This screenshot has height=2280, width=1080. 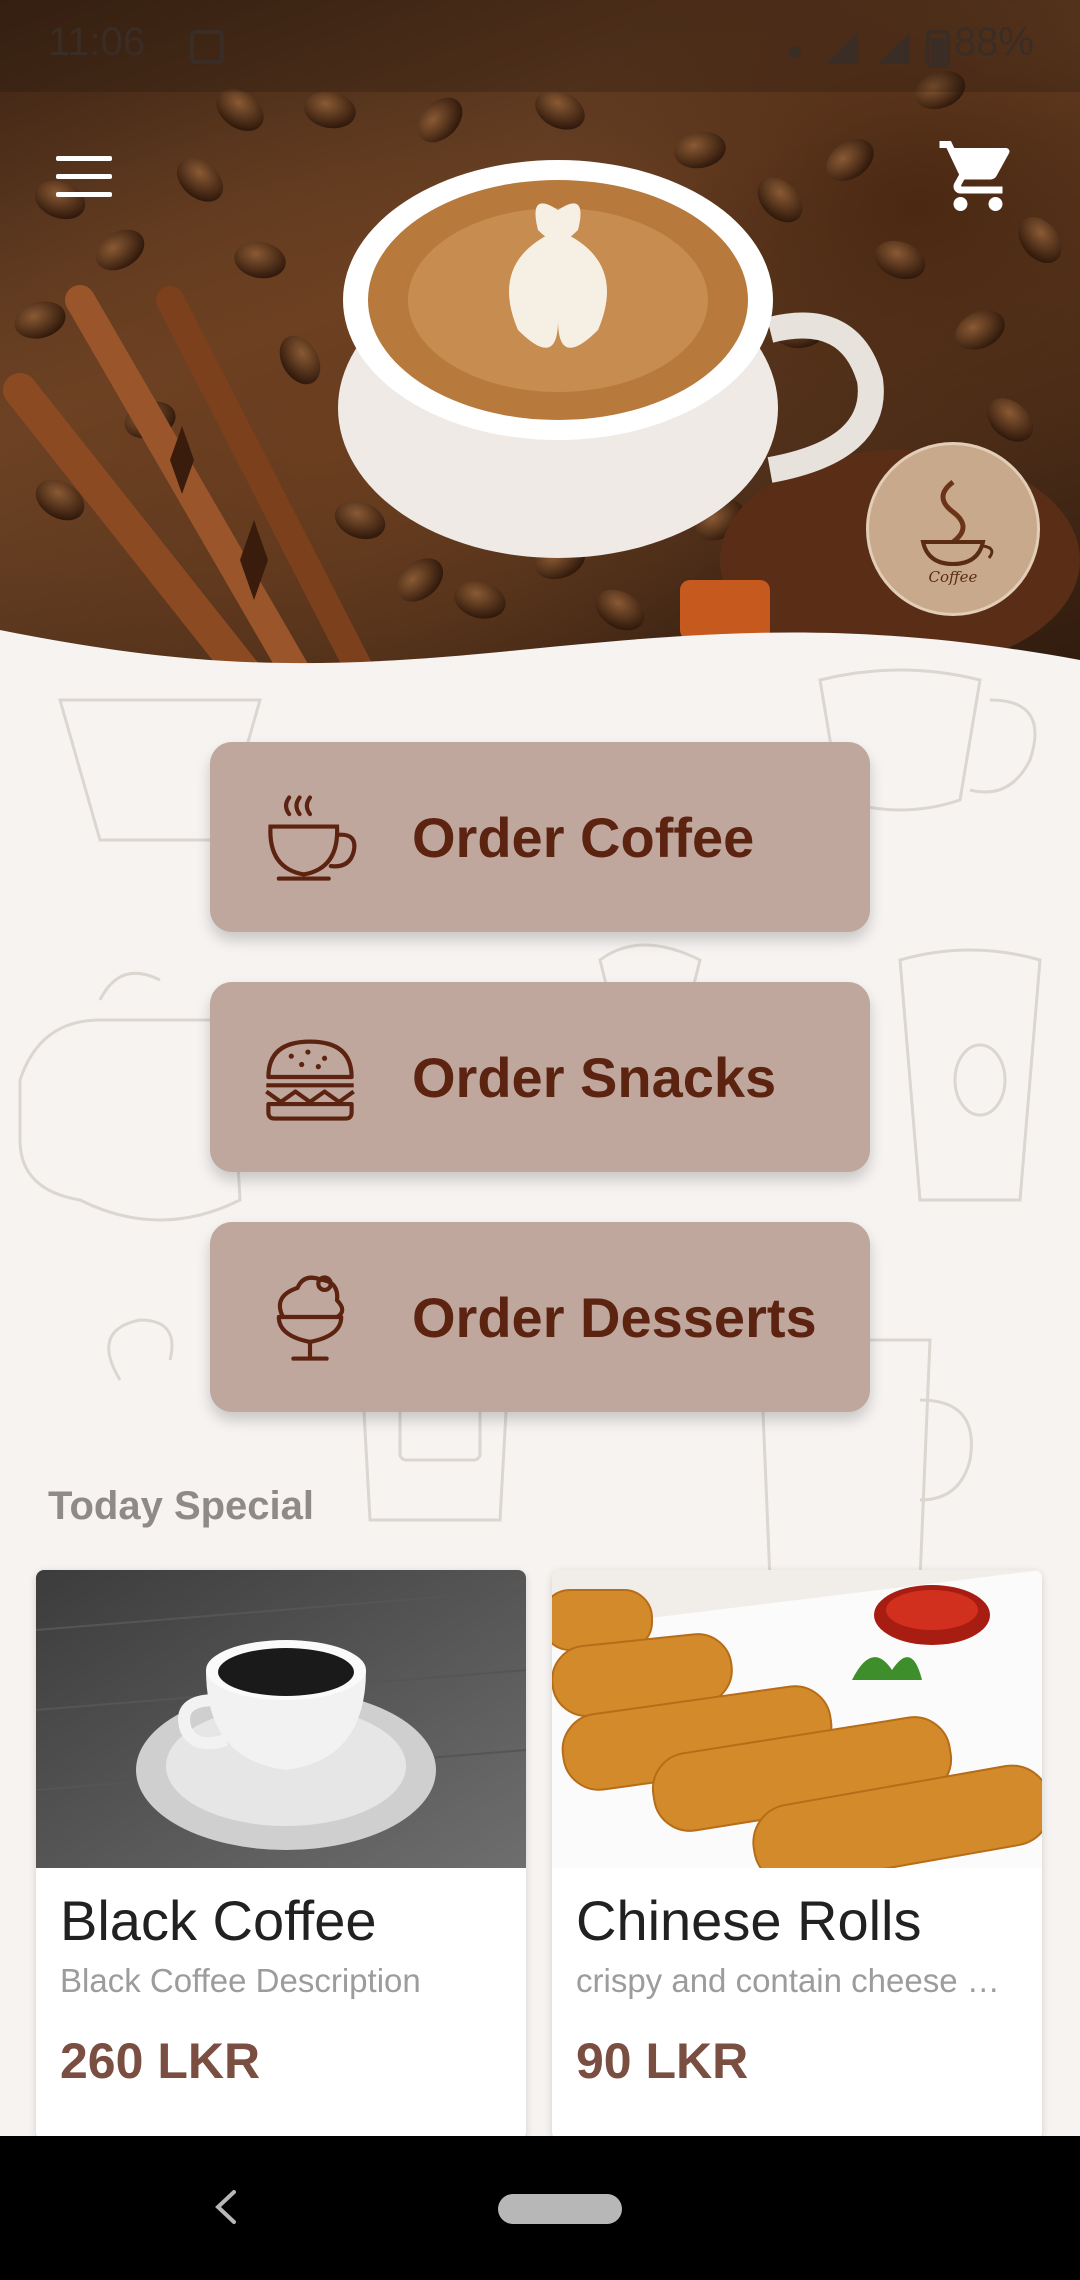 I want to click on signal-icons, so click(x=865, y=48).